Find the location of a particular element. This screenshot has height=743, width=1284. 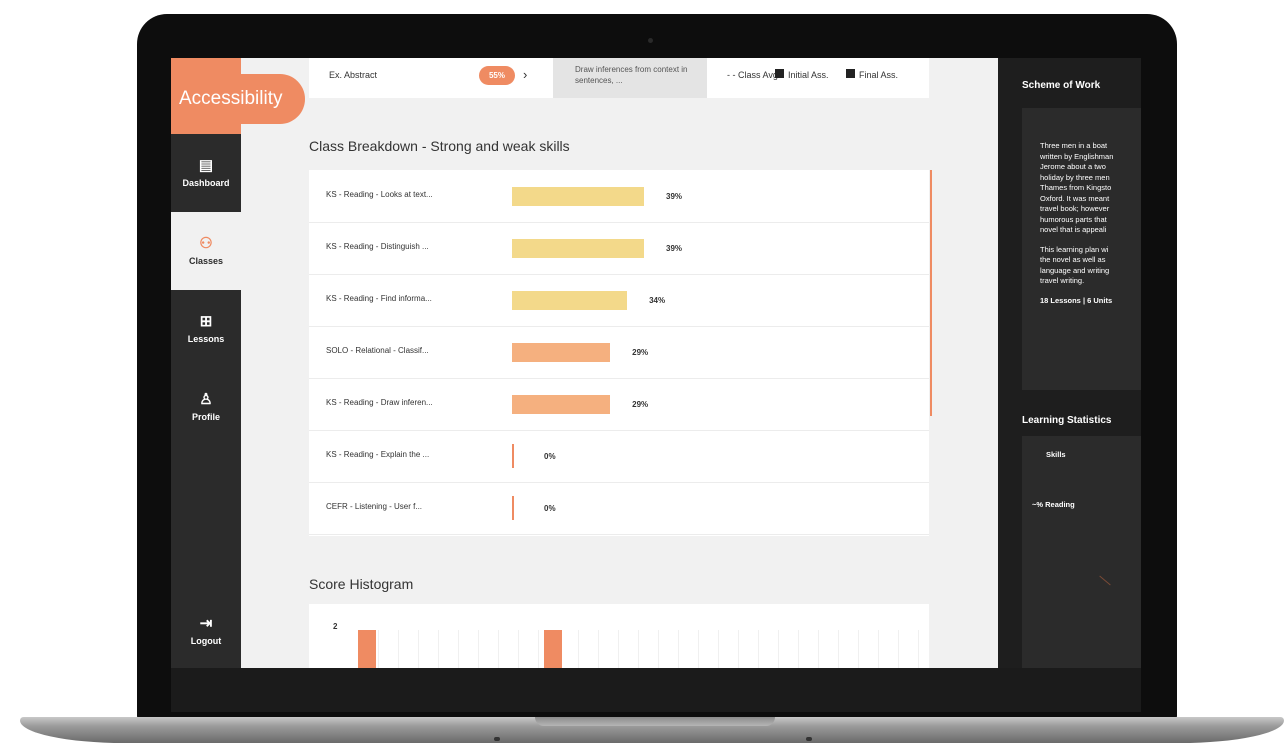

sidebar-item-logout: ⇥ Logout is located at coordinates (206, 630).